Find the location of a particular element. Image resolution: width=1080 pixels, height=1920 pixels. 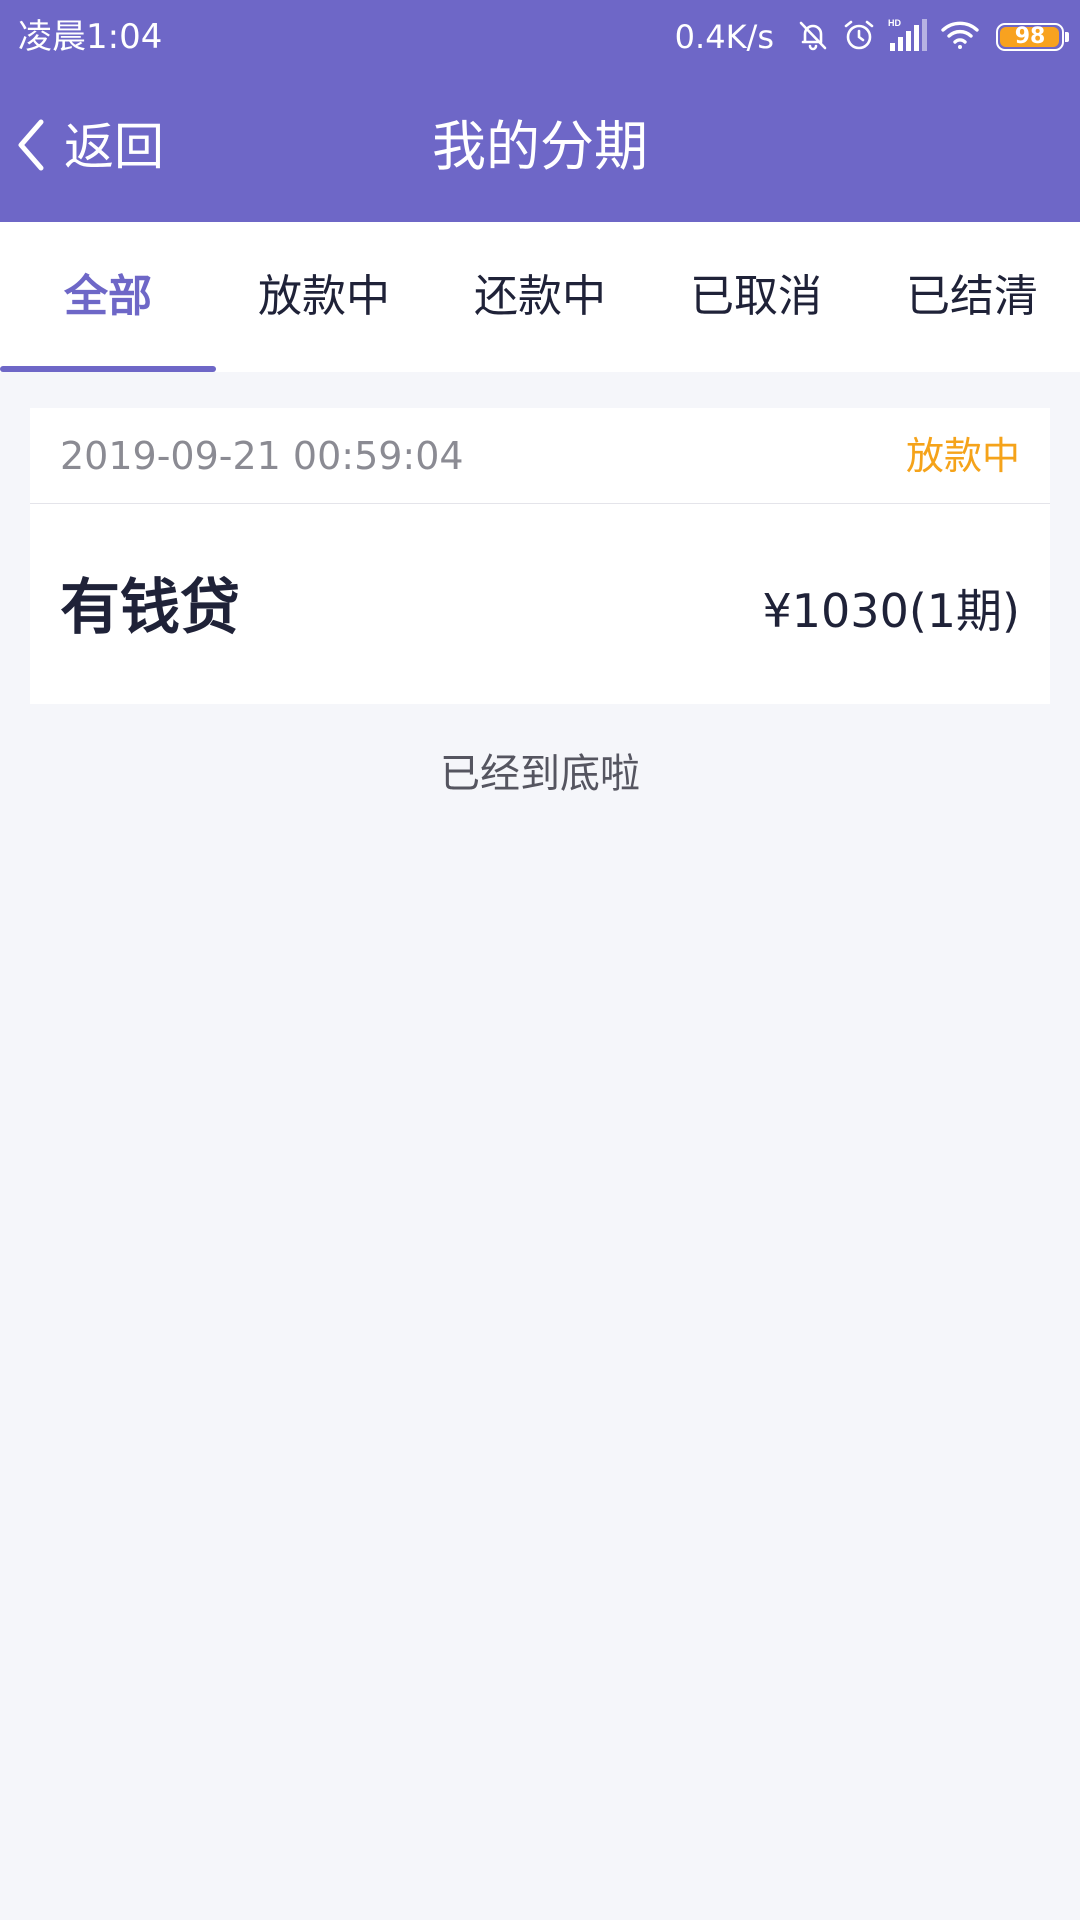

battery-level: 98 is located at coordinates (1030, 36).